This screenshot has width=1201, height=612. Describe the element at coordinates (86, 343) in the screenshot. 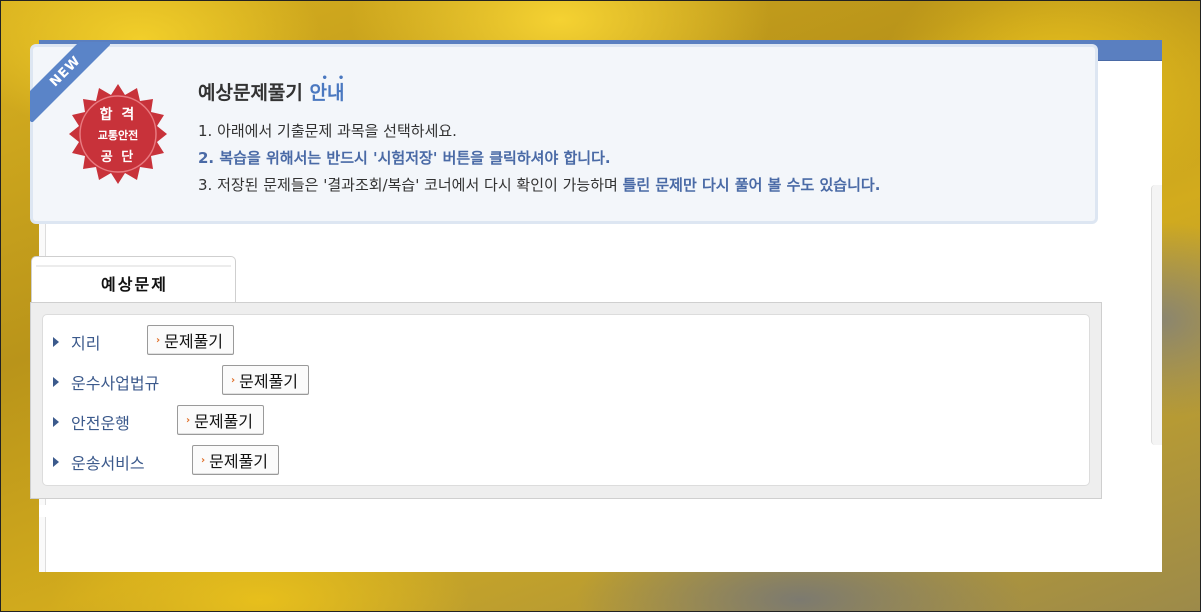

I see `subject-name: 지리` at that location.